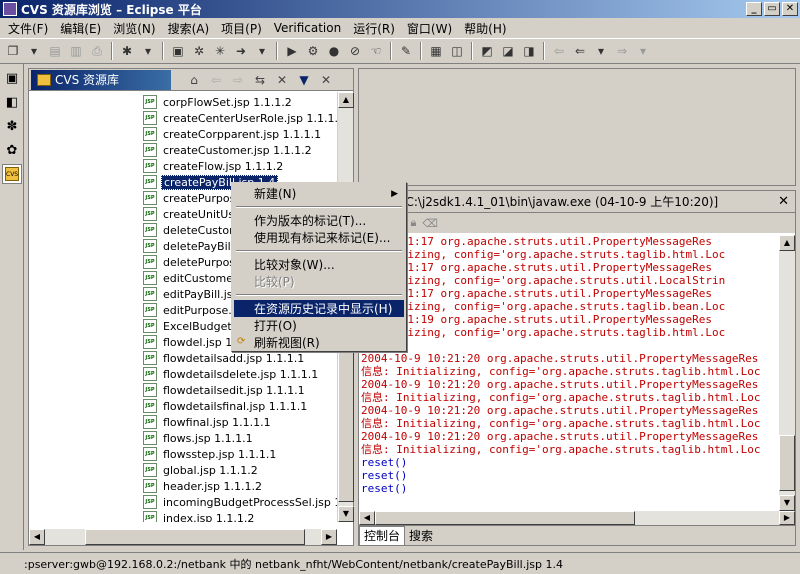 The height and width of the screenshot is (574, 800). Describe the element at coordinates (772, 9) in the screenshot. I see `maximize-button: ▭` at that location.